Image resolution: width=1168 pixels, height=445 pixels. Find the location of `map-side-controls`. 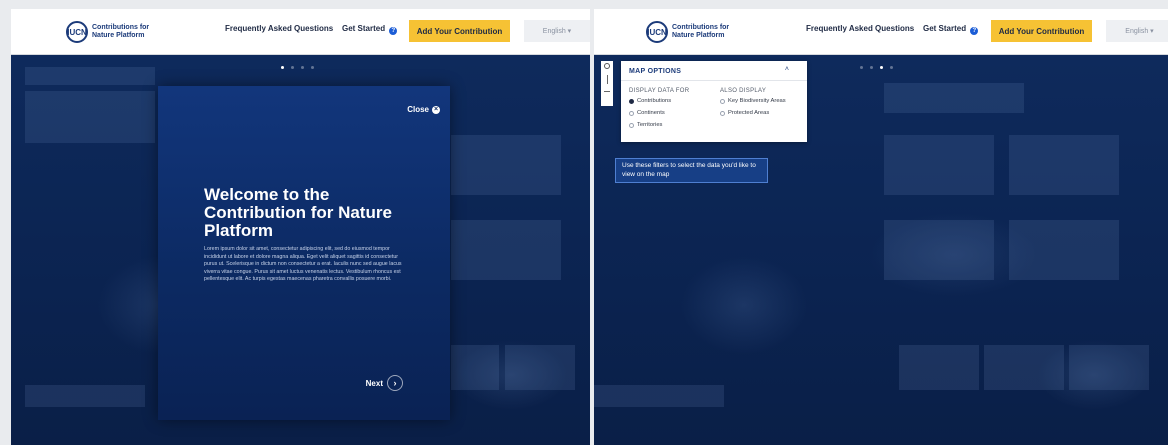

map-side-controls is located at coordinates (607, 83).